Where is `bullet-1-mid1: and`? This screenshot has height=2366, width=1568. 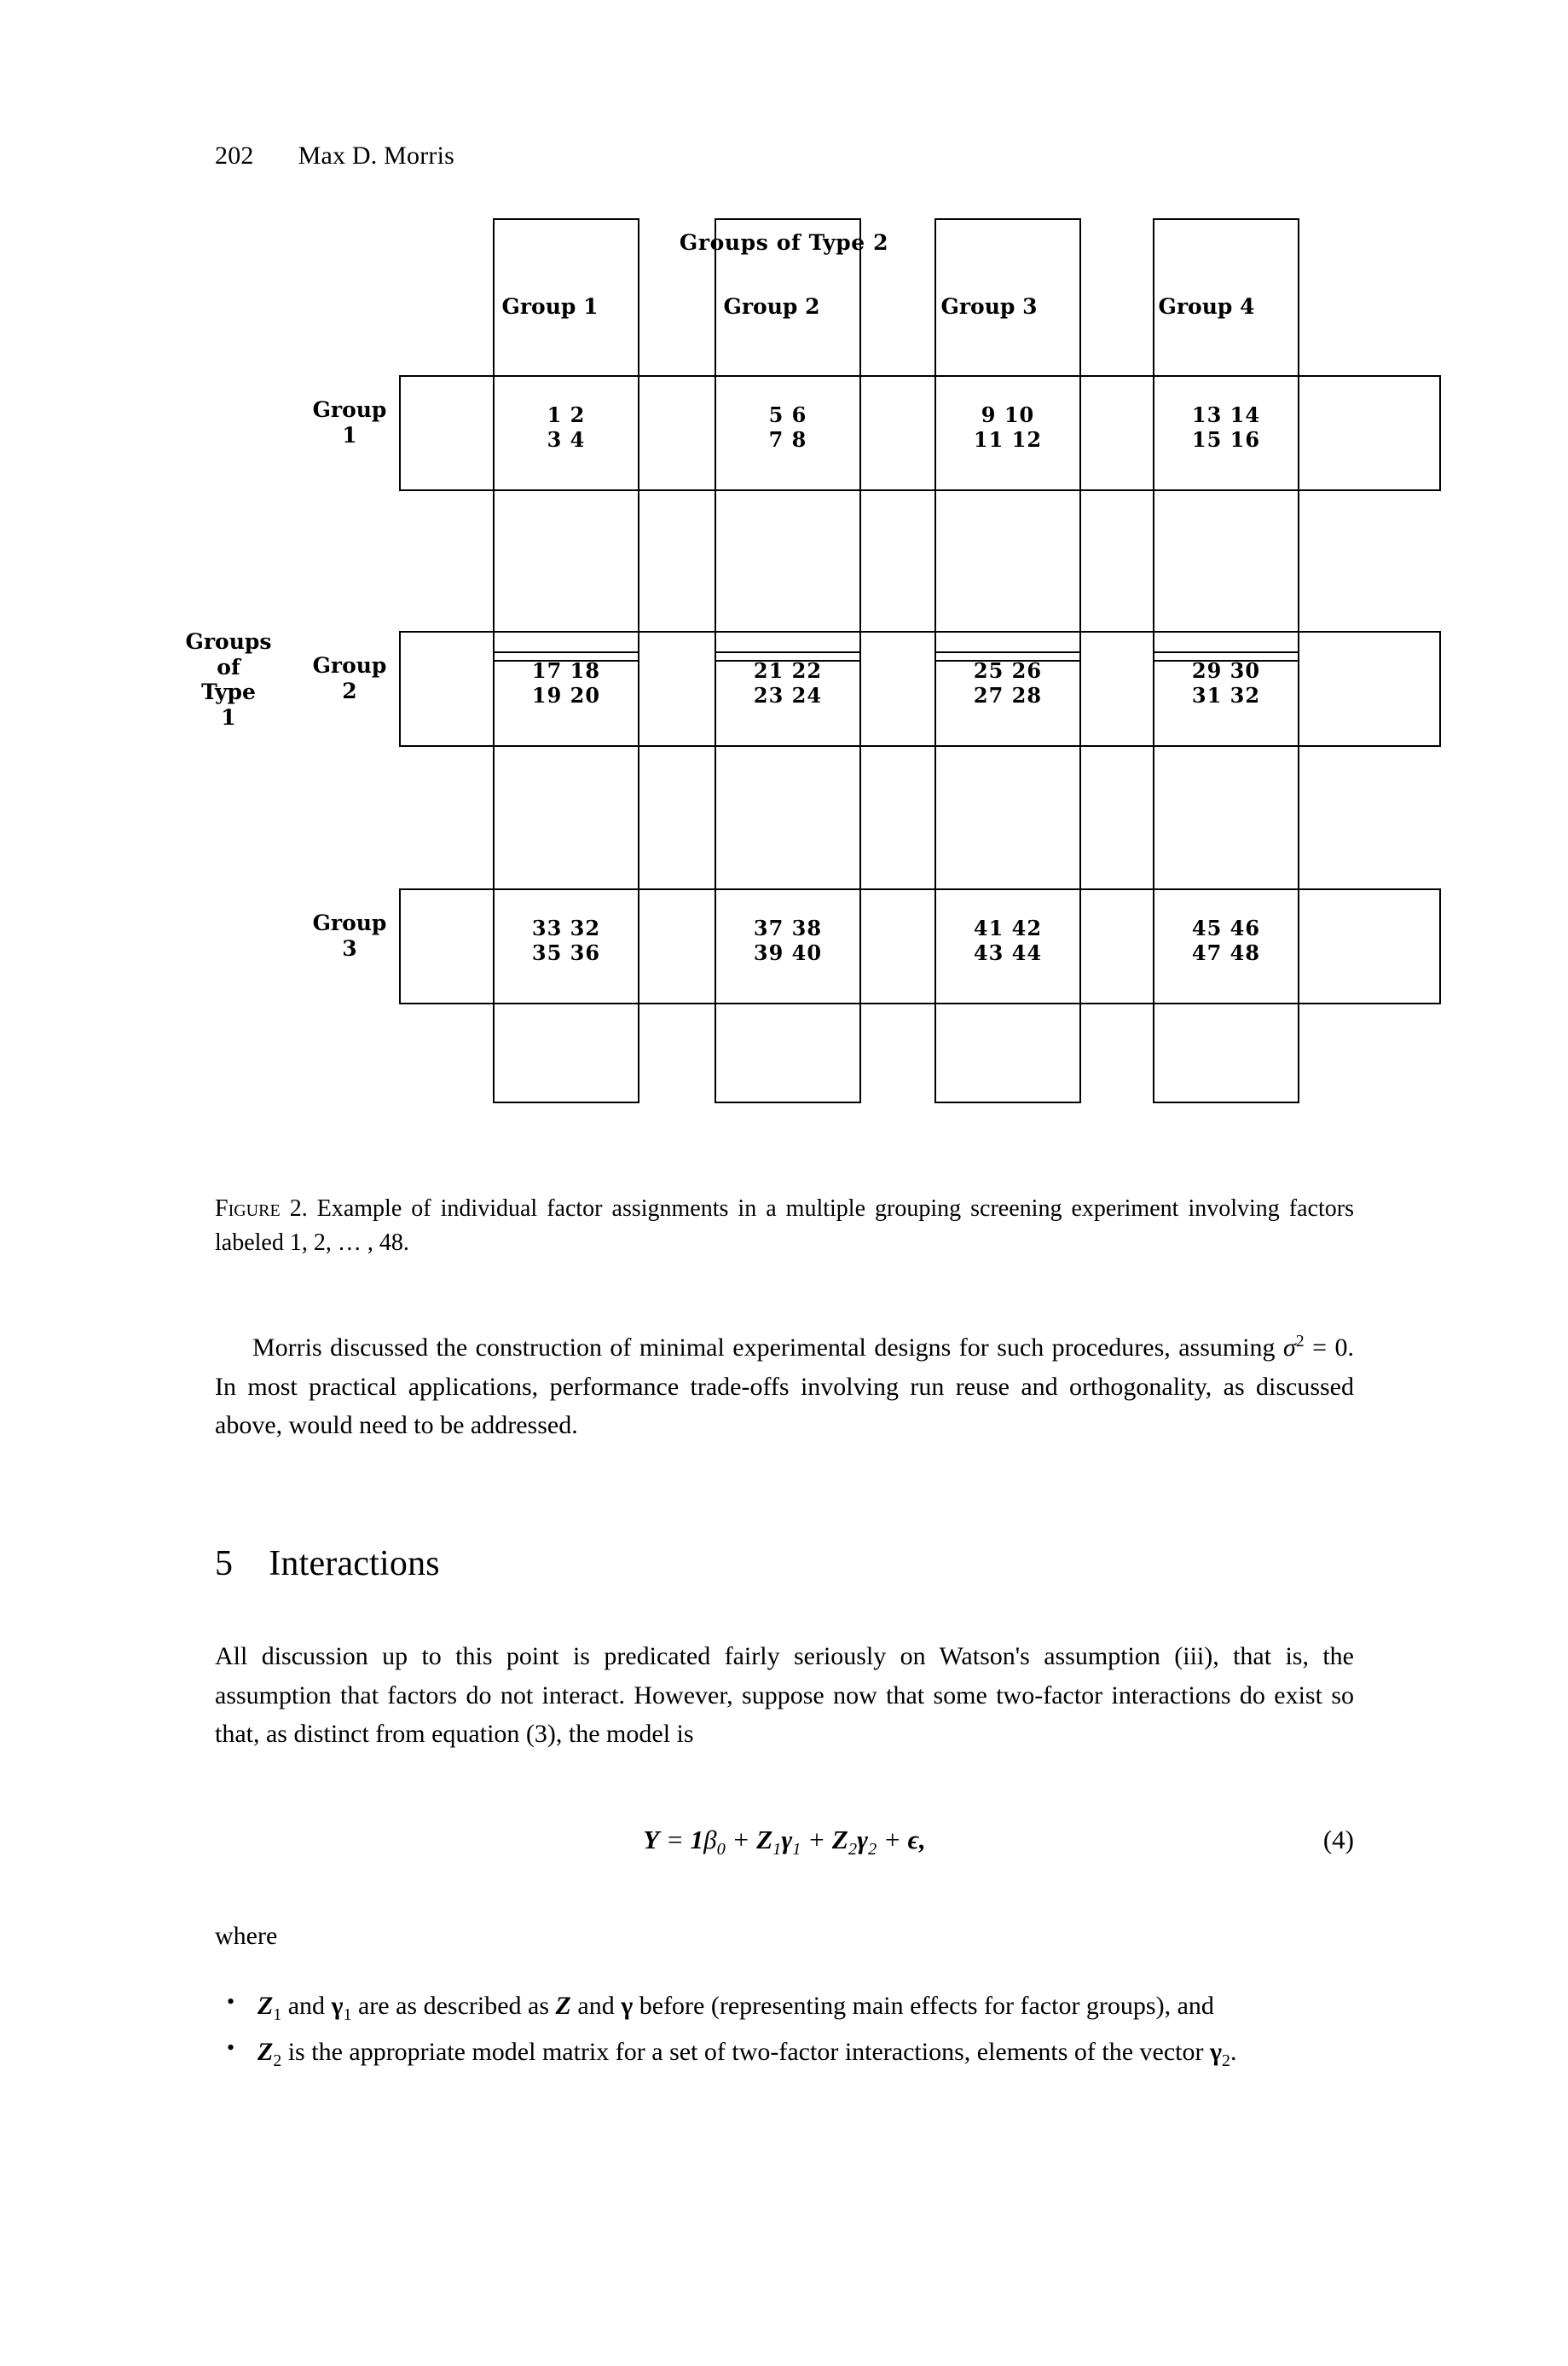
bullet-1-mid1: and is located at coordinates (306, 2006).